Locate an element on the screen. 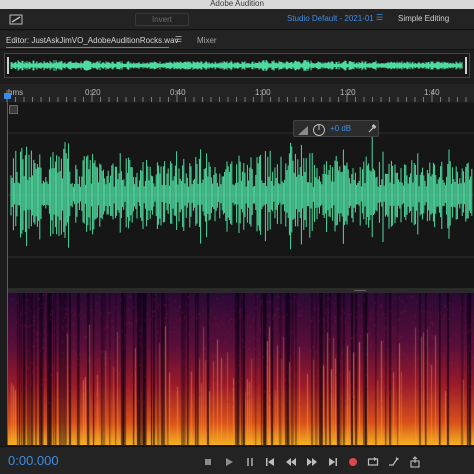 This screenshot has height=474, width=474. window-title-bar: Adobe Audition is located at coordinates (237, 4).